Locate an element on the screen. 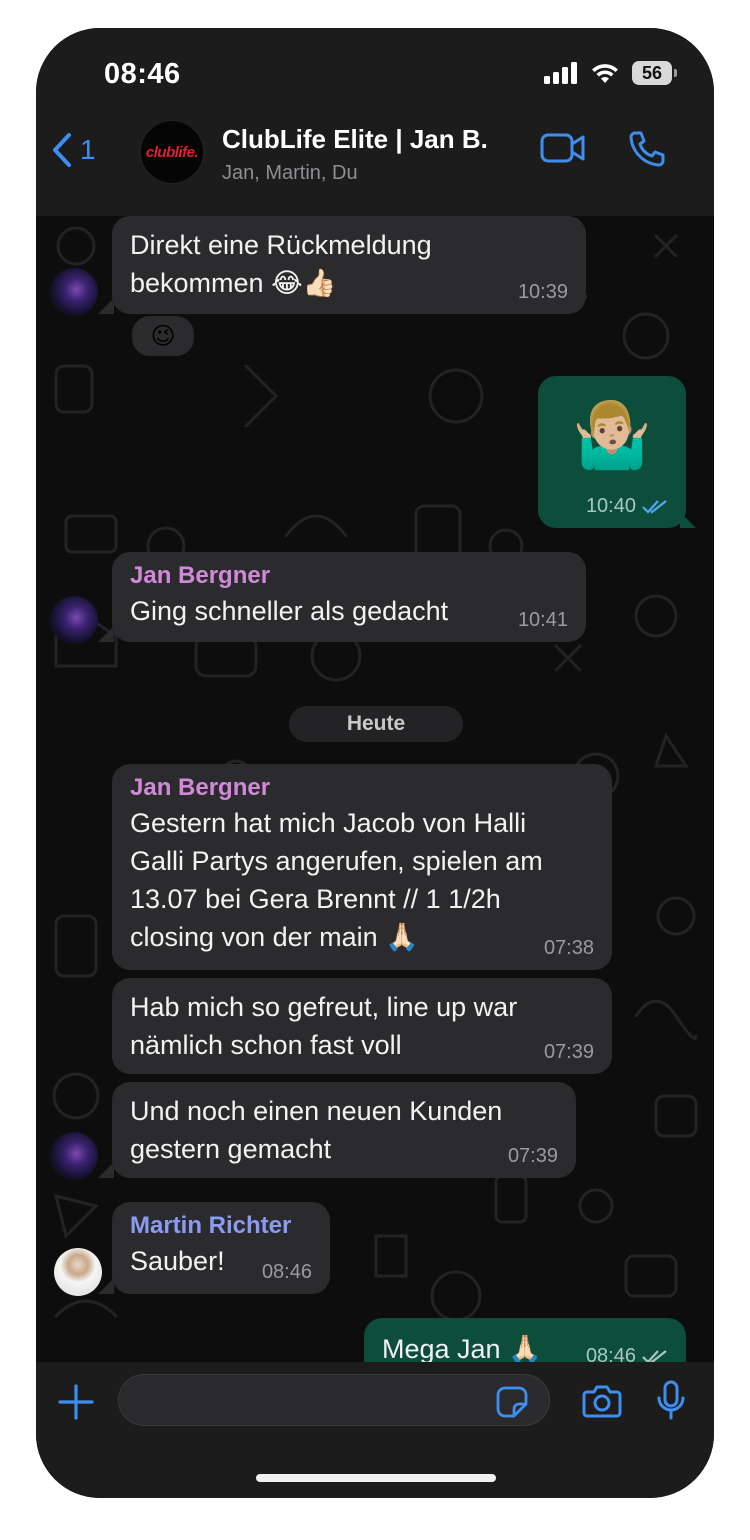  plus-icon is located at coordinates (76, 1402).